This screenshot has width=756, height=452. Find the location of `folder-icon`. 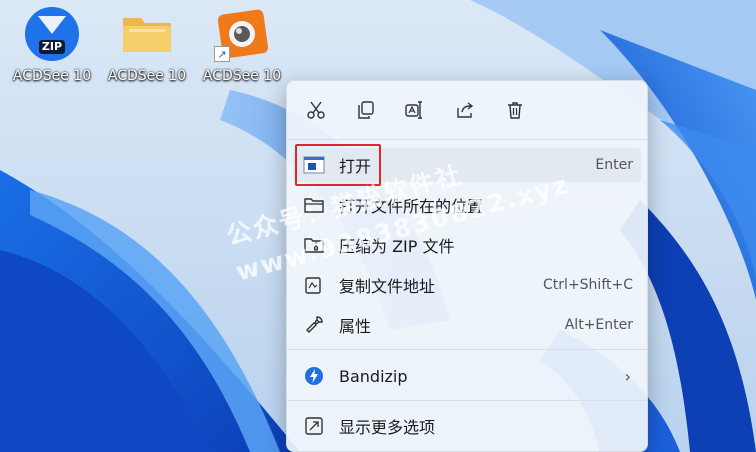

folder-icon is located at coordinates (147, 34).